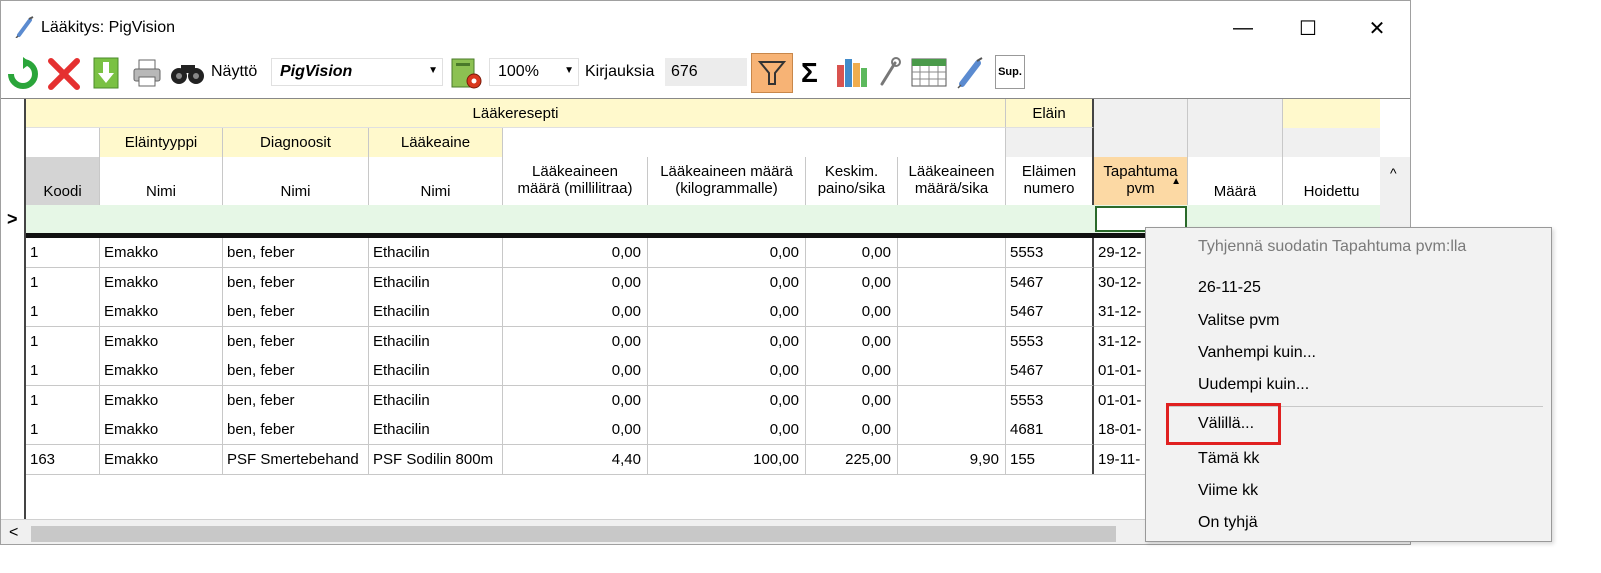 This screenshot has width=1601, height=573. What do you see at coordinates (1393, 173) in the screenshot?
I see `scroll-up-icon: ^` at bounding box center [1393, 173].